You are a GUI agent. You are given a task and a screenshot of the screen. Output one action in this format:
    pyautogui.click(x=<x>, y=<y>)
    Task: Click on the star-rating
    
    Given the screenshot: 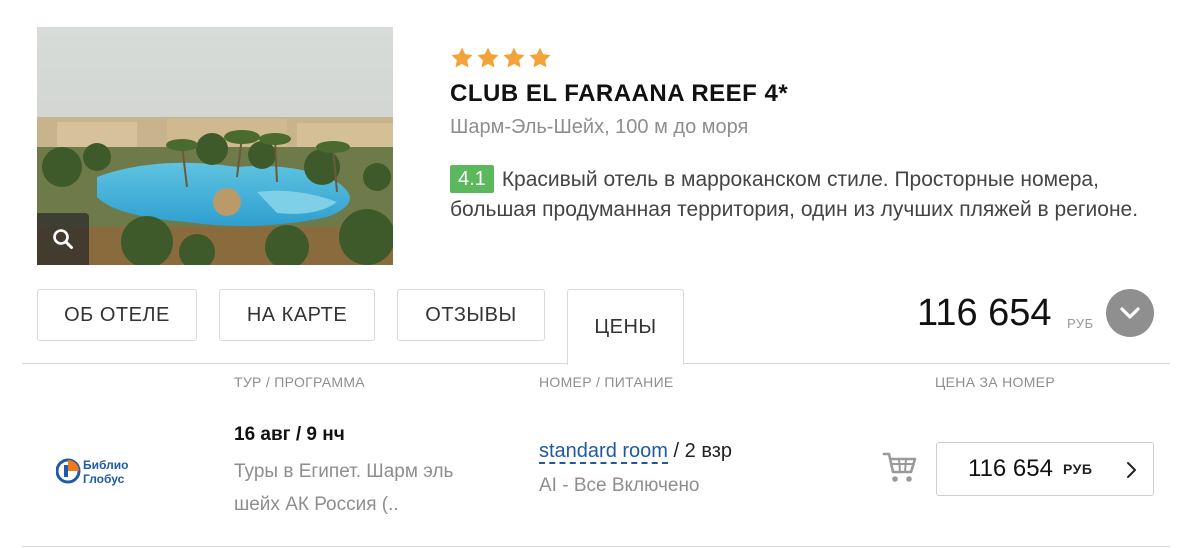 What is the action you would take?
    pyautogui.click(x=501, y=58)
    